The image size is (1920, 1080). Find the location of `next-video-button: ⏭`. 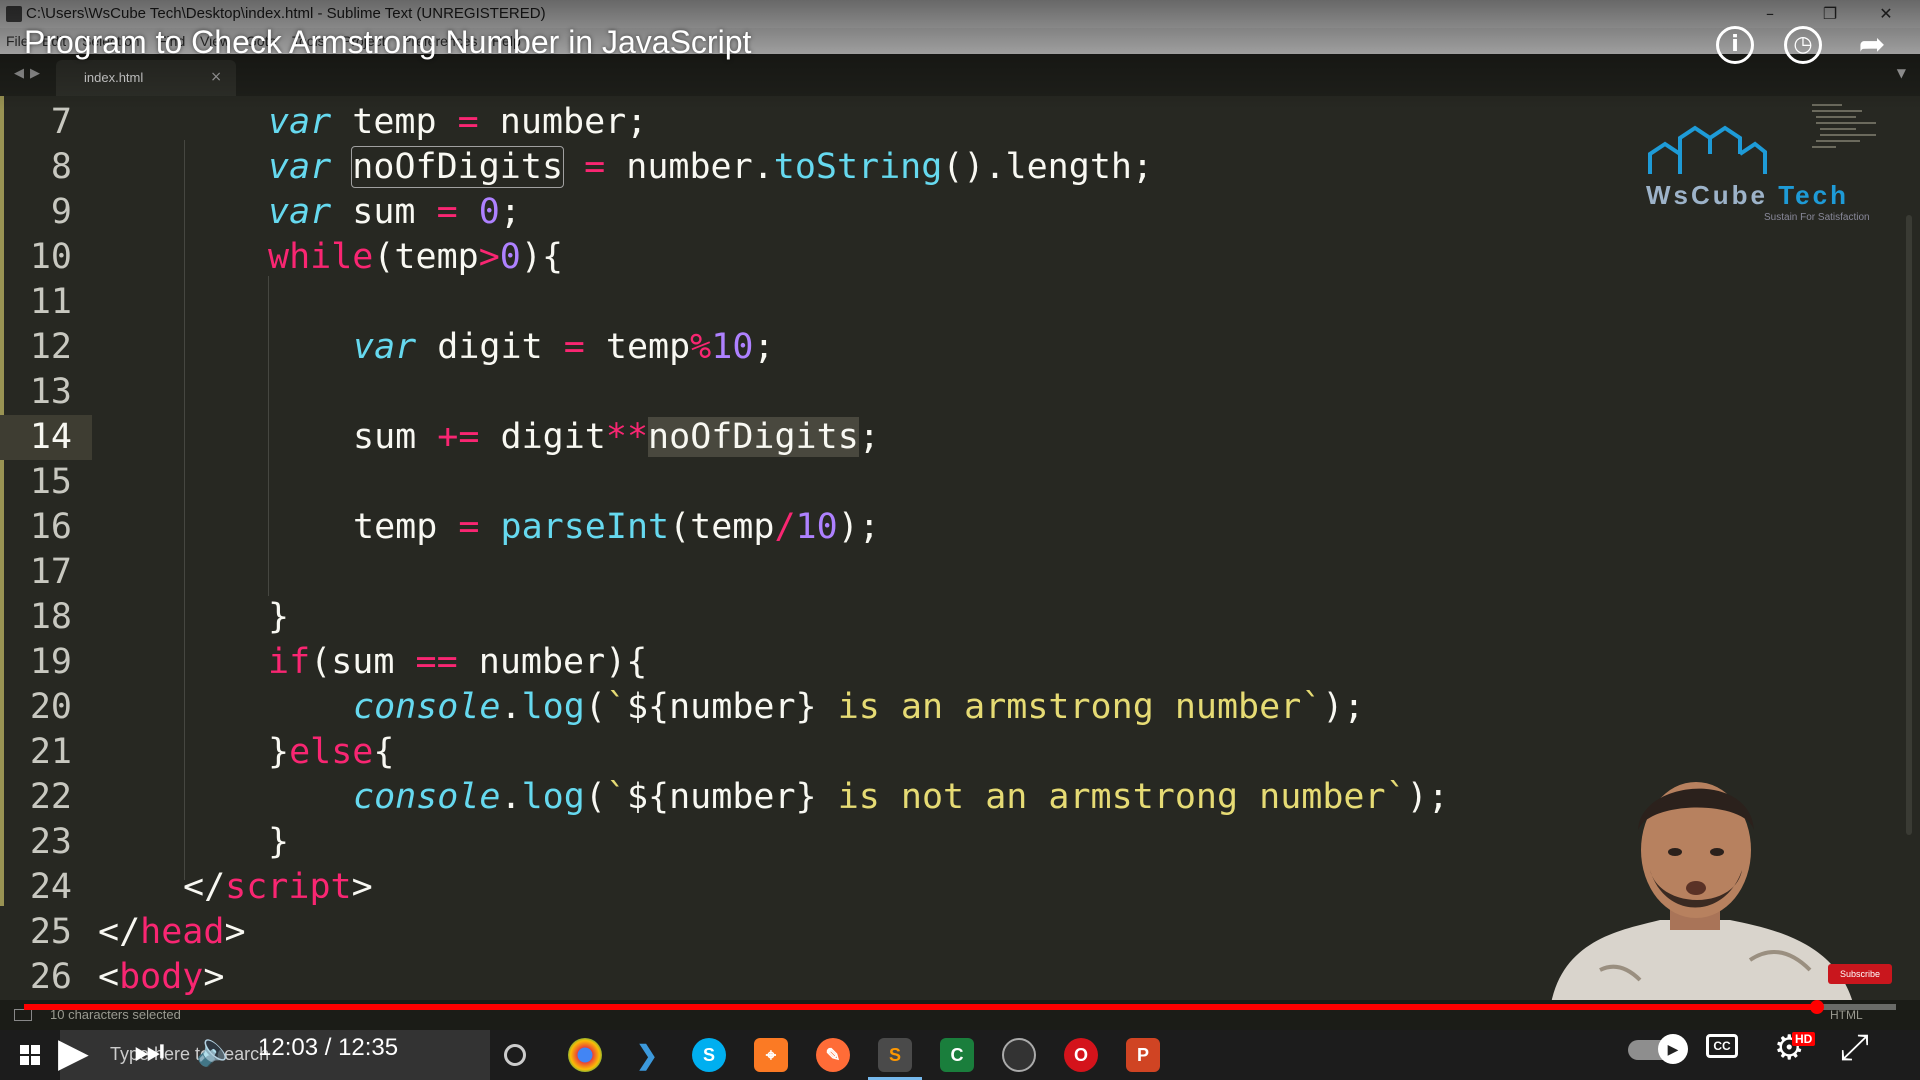

next-video-button: ⏭ is located at coordinates (149, 1051).